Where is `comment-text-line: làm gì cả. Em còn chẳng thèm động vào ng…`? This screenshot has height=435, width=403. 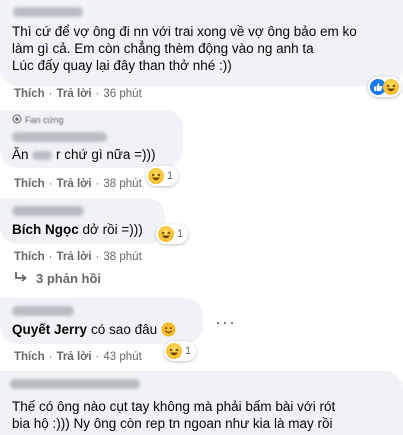 comment-text-line: làm gì cả. Em còn chẳng thèm động vào ng… is located at coordinates (163, 48).